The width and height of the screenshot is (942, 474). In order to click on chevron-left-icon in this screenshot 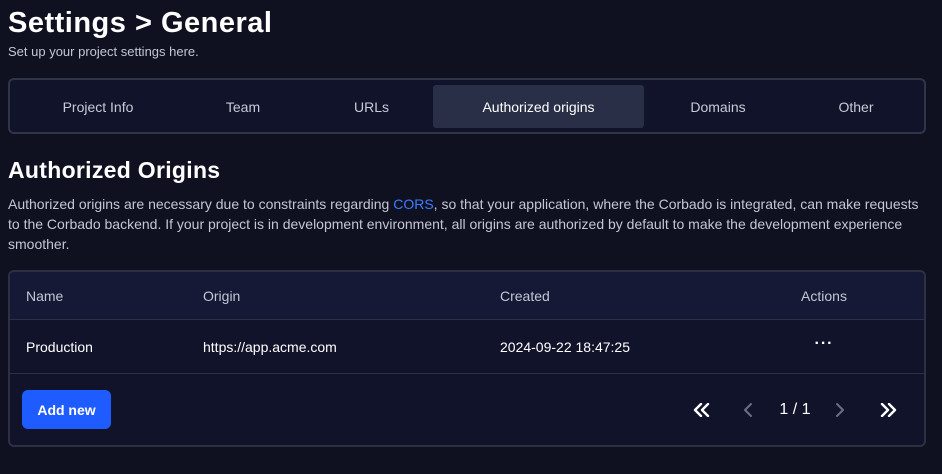, I will do `click(748, 410)`.